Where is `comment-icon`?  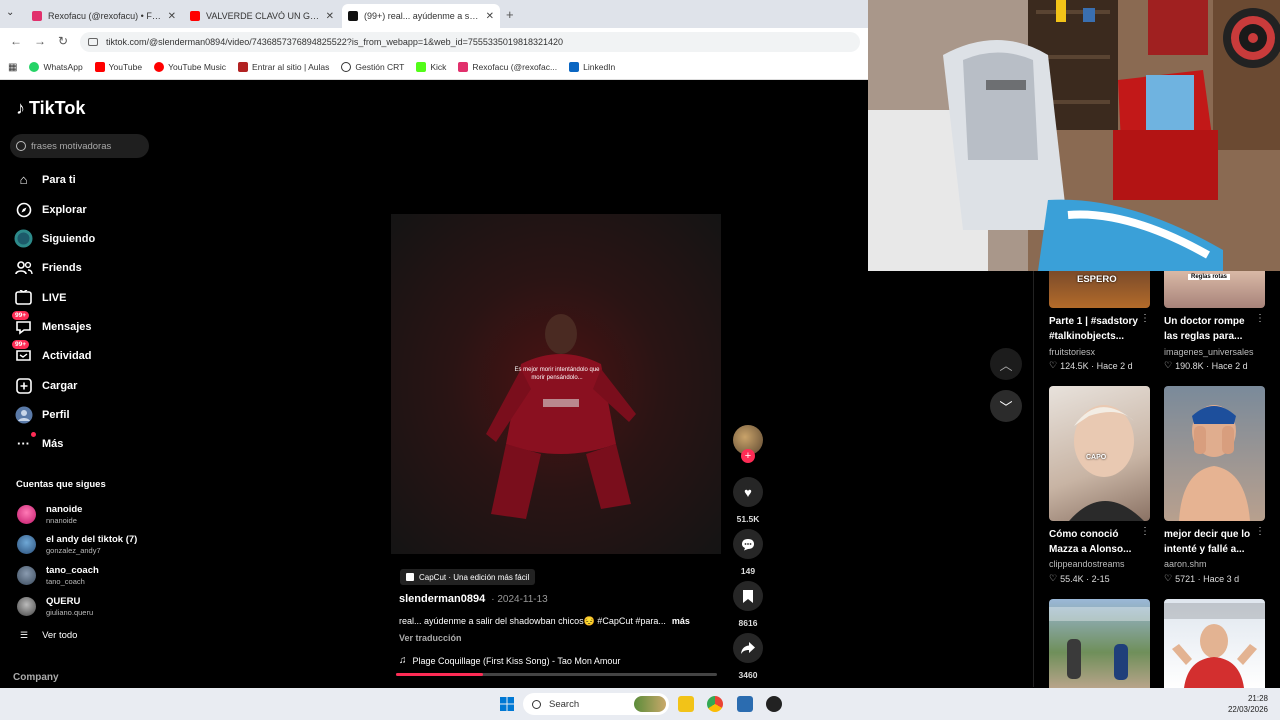 comment-icon is located at coordinates (748, 544).